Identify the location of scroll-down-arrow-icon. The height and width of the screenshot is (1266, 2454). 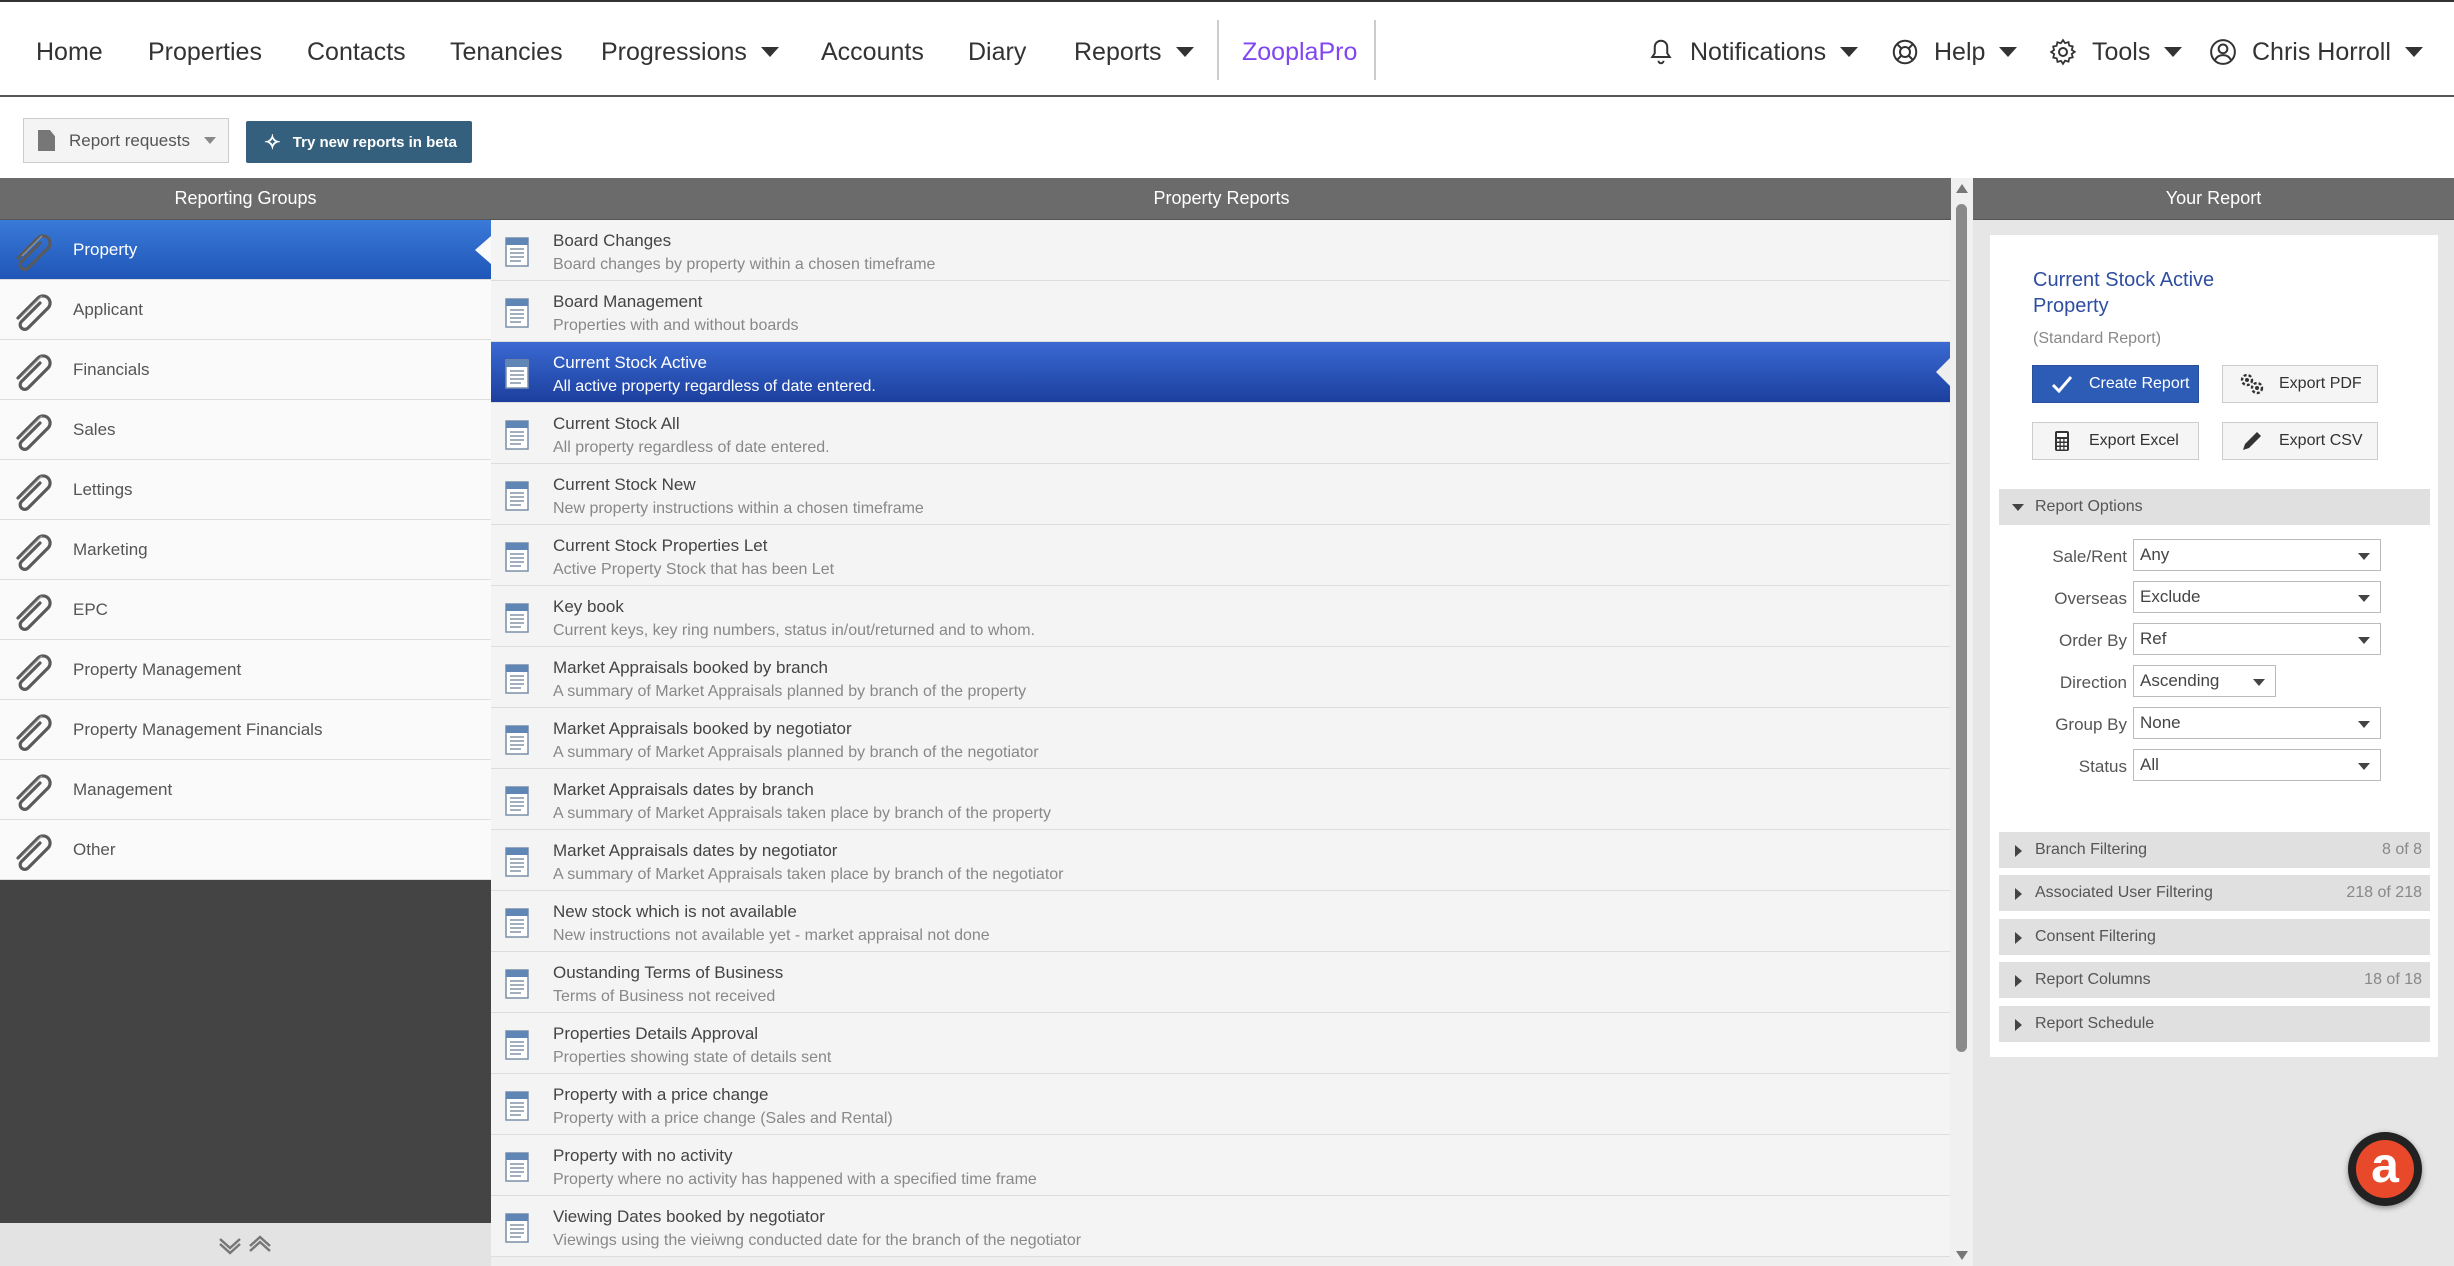
(1962, 1255).